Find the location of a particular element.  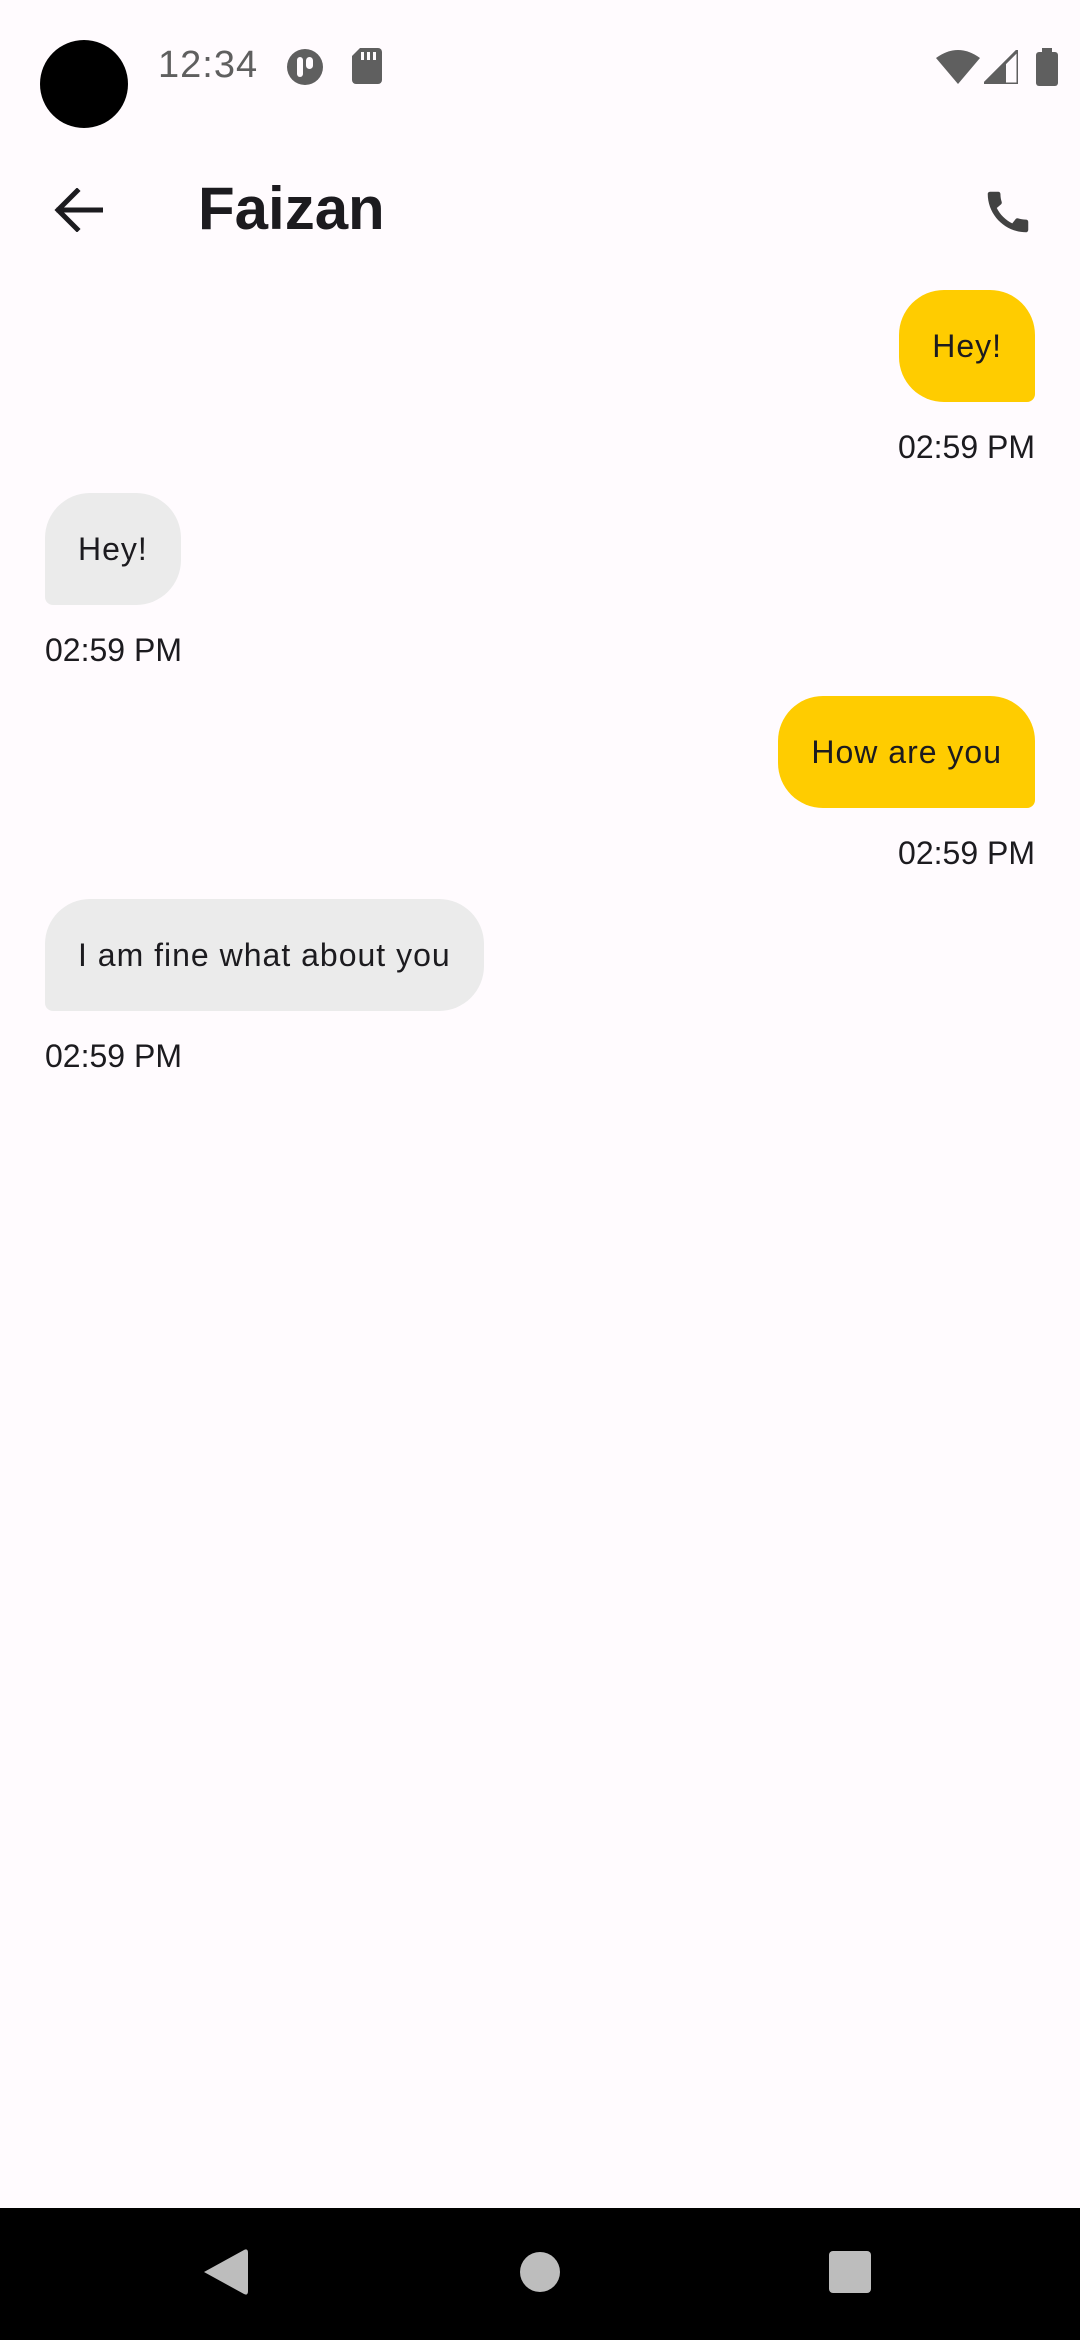

nav-recents-button is located at coordinates (850, 2274).